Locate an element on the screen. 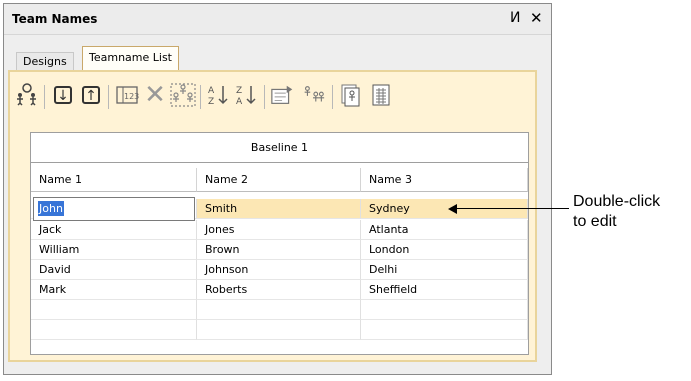 The width and height of the screenshot is (691, 381). move-down-icon: ↓ is located at coordinates (63, 95).